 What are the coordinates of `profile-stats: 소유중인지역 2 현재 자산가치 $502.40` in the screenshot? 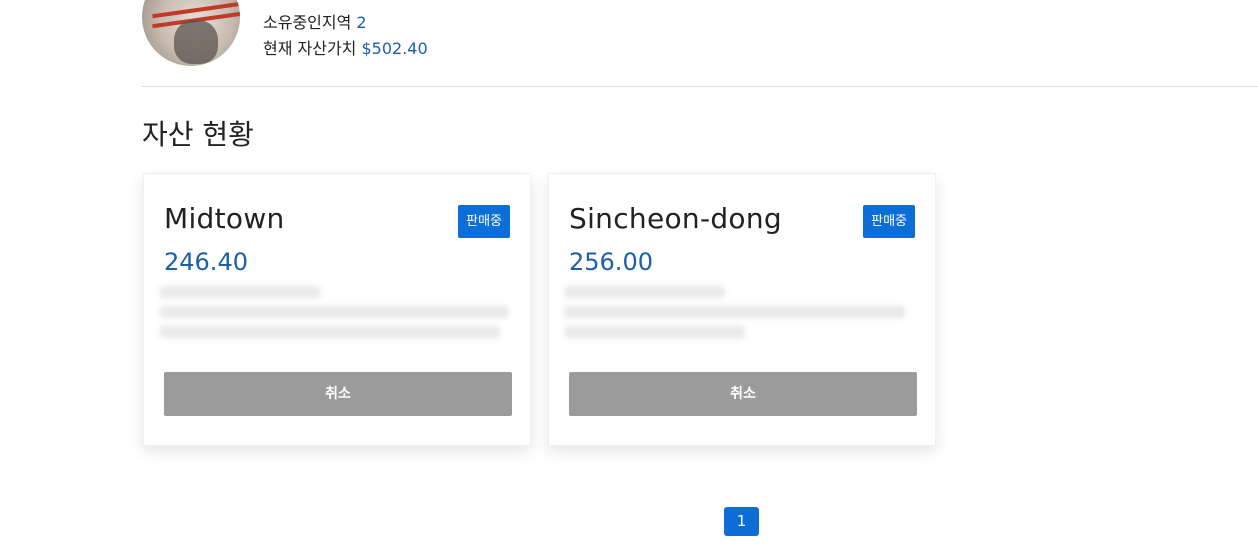 It's located at (345, 36).